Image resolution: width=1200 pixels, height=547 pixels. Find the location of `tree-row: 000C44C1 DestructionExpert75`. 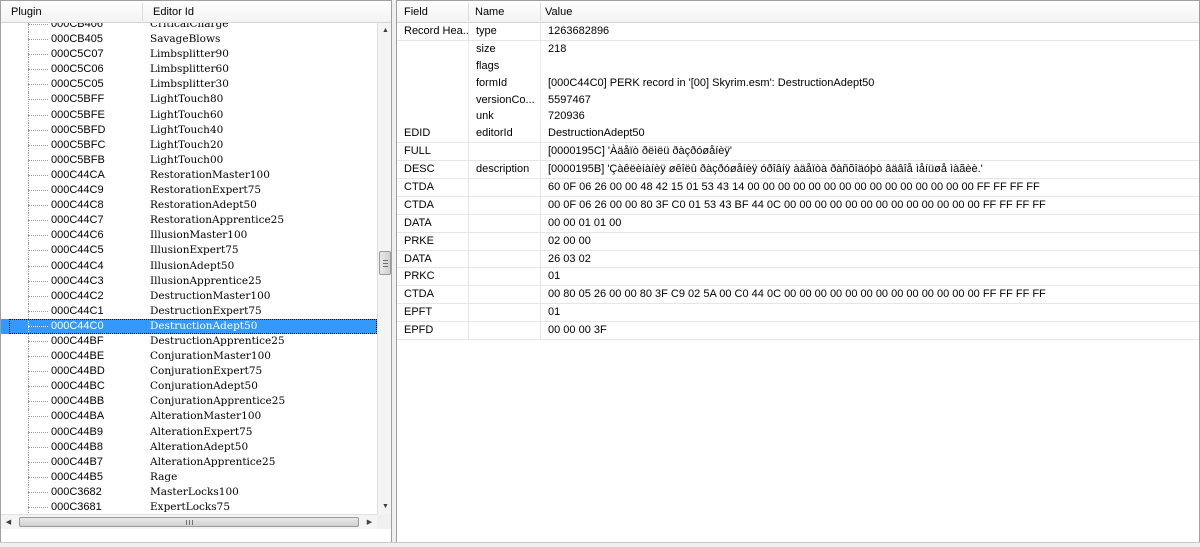

tree-row: 000C44C1 DestructionExpert75 is located at coordinates (189, 311).